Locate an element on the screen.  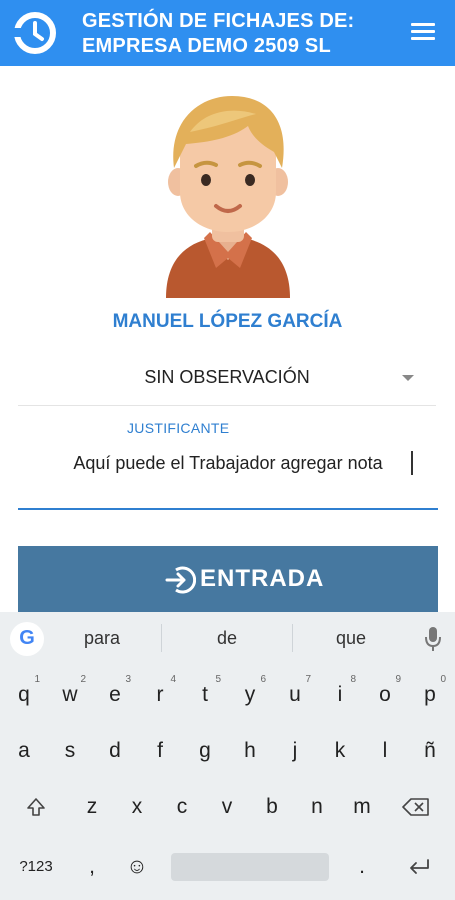
suggestion-bar: G para de que is located at coordinates (227, 638).